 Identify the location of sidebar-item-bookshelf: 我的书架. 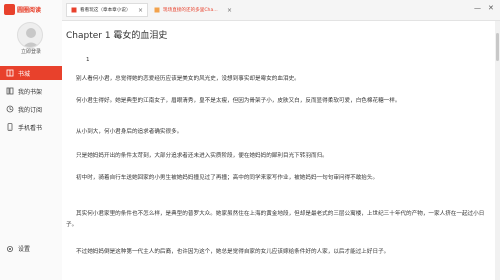
(31, 91).